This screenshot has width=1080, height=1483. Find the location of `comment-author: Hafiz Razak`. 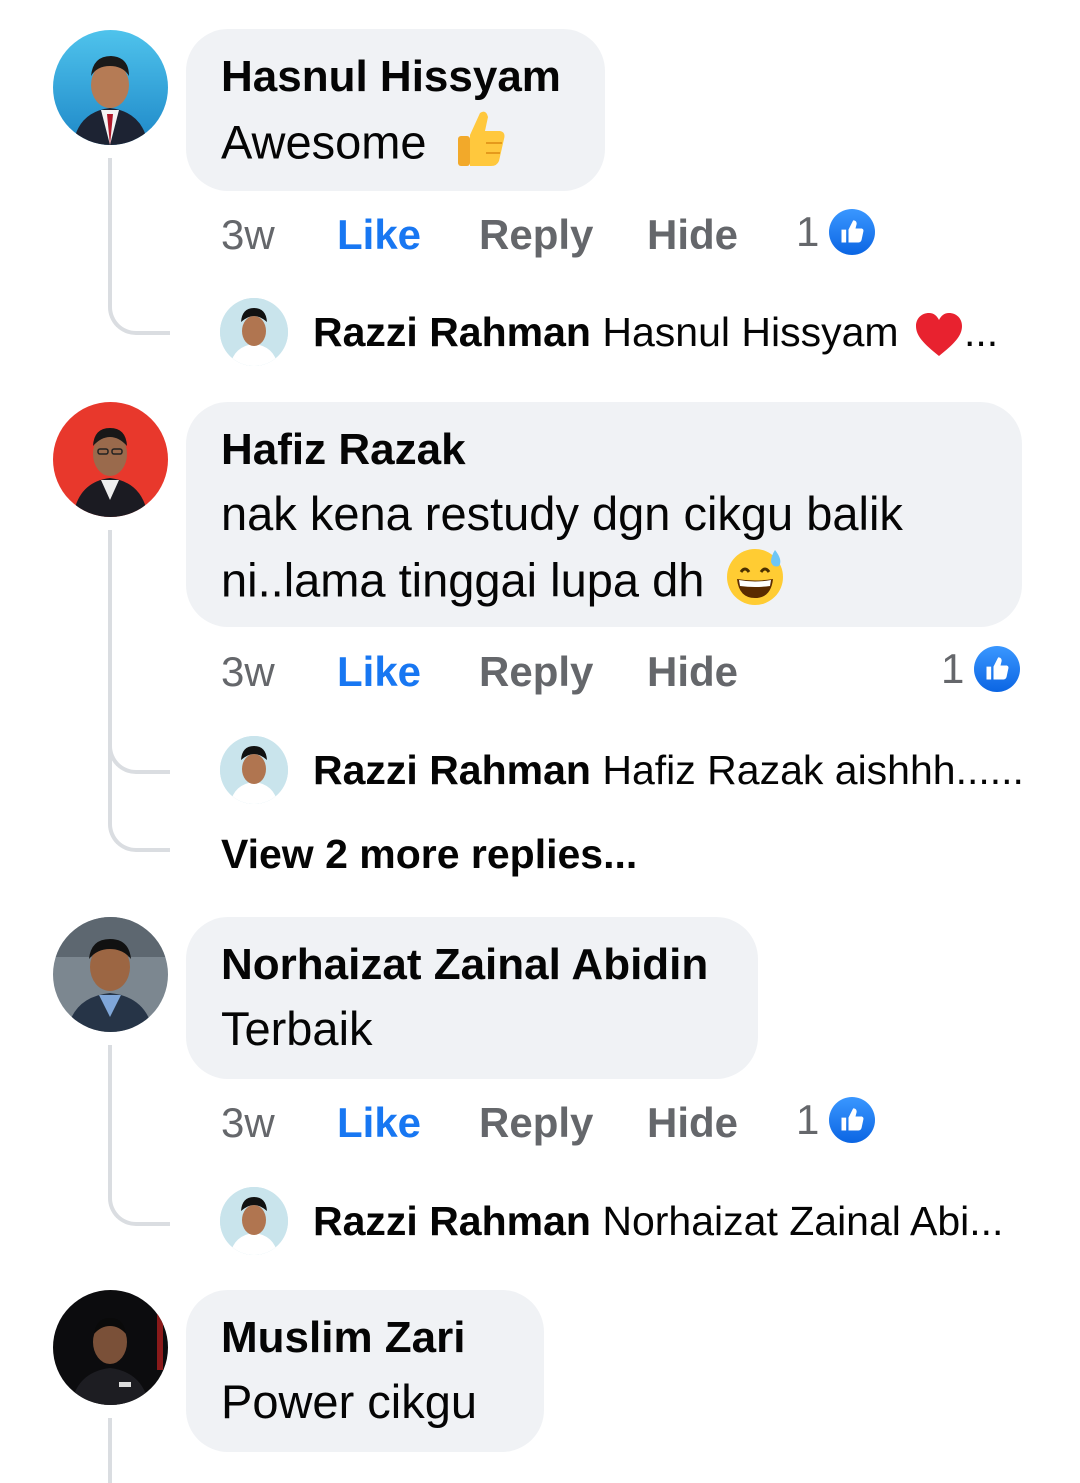

comment-author: Hafiz Razak is located at coordinates (604, 450).